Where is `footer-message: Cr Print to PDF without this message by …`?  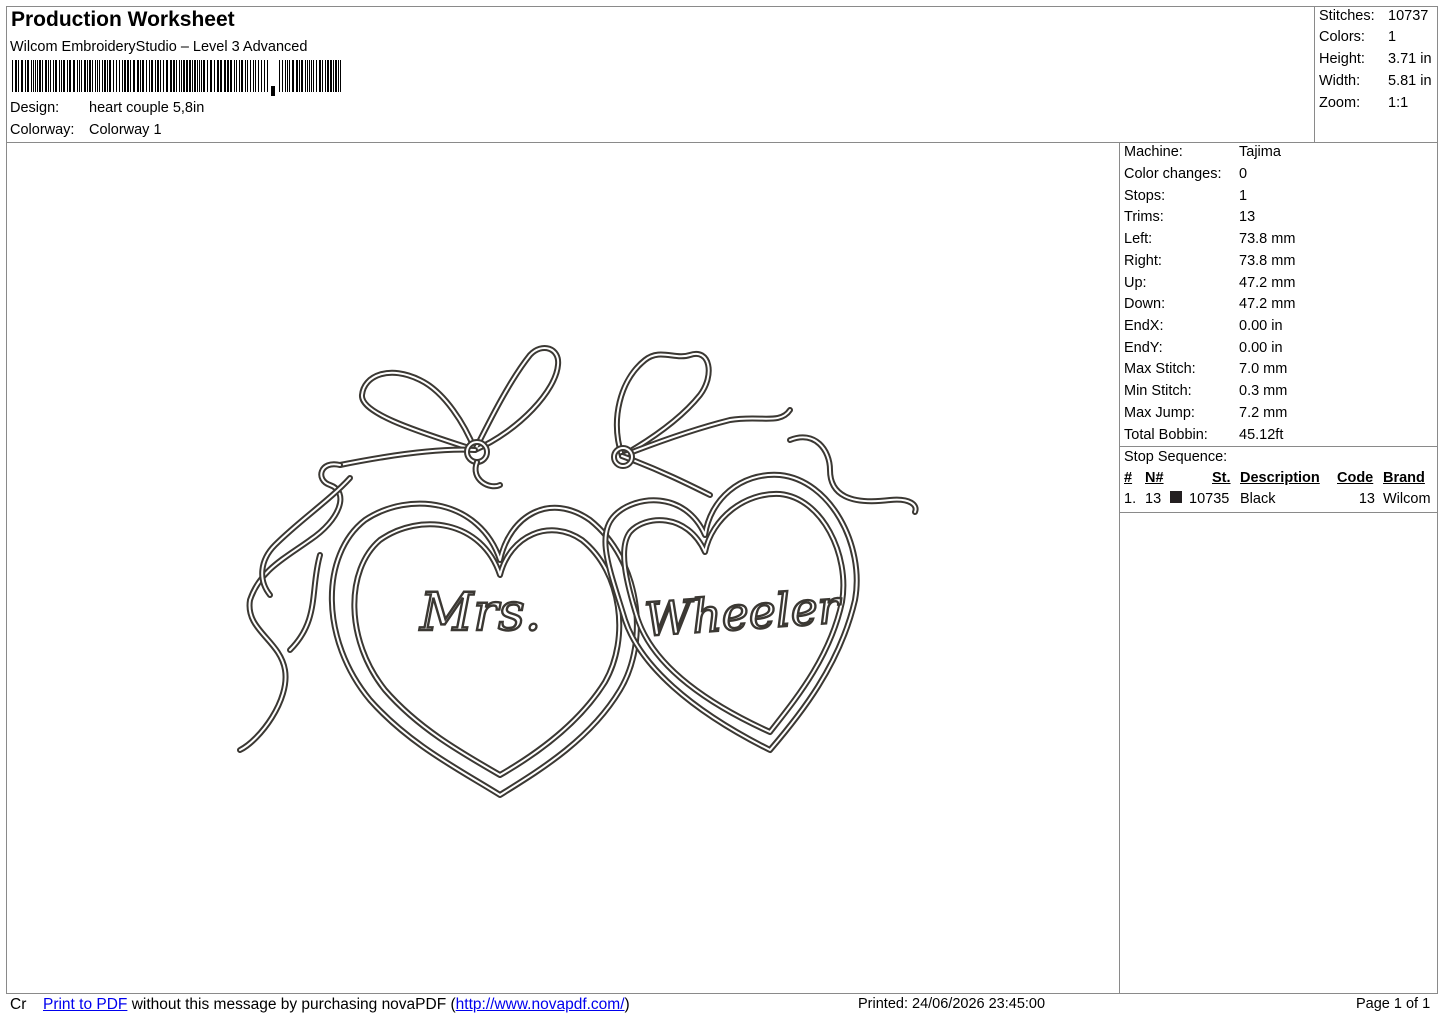
footer-message: Cr Print to PDF without this message by … is located at coordinates (320, 1005).